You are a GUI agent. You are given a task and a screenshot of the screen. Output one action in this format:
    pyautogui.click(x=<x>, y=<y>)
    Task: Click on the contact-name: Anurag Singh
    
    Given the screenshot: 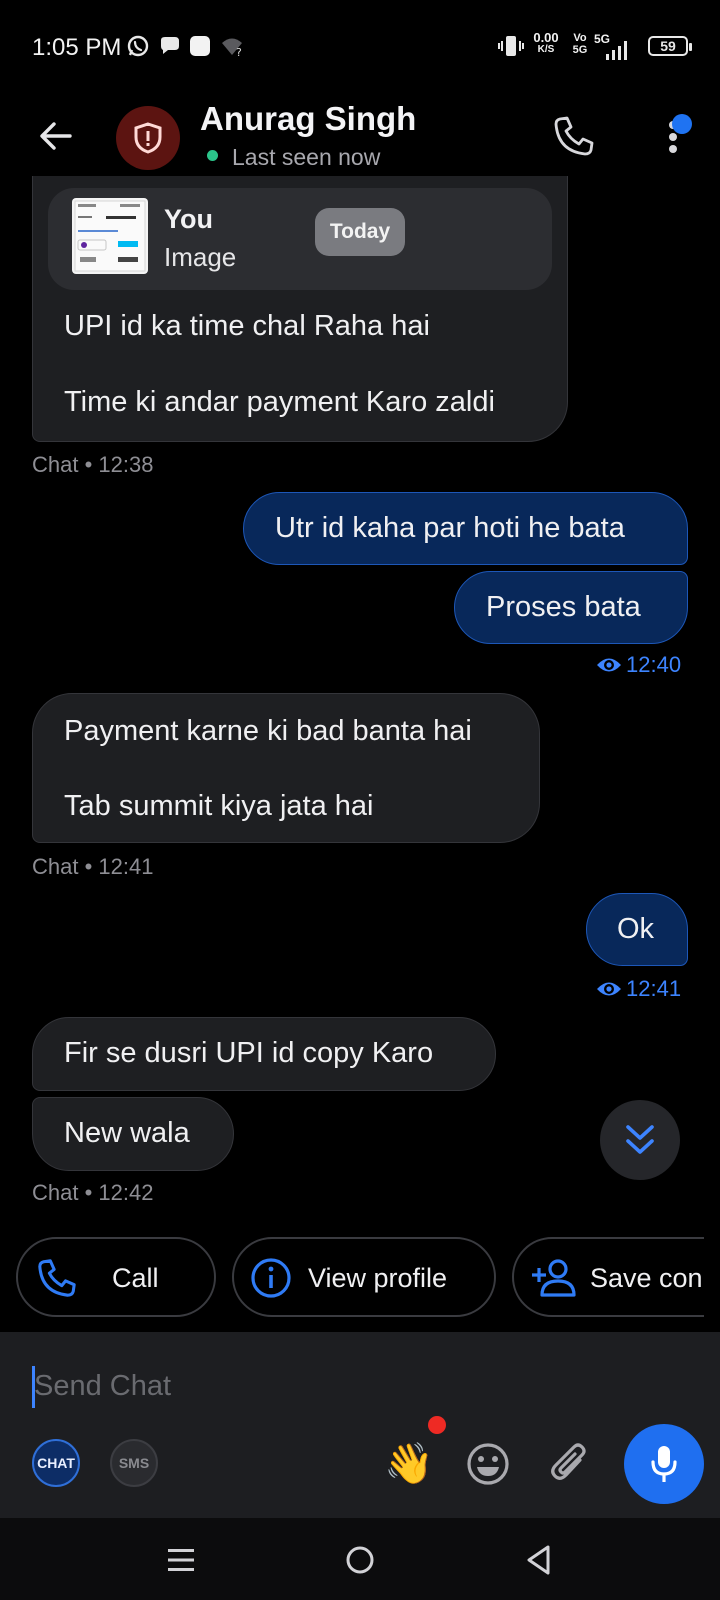 What is the action you would take?
    pyautogui.click(x=308, y=119)
    